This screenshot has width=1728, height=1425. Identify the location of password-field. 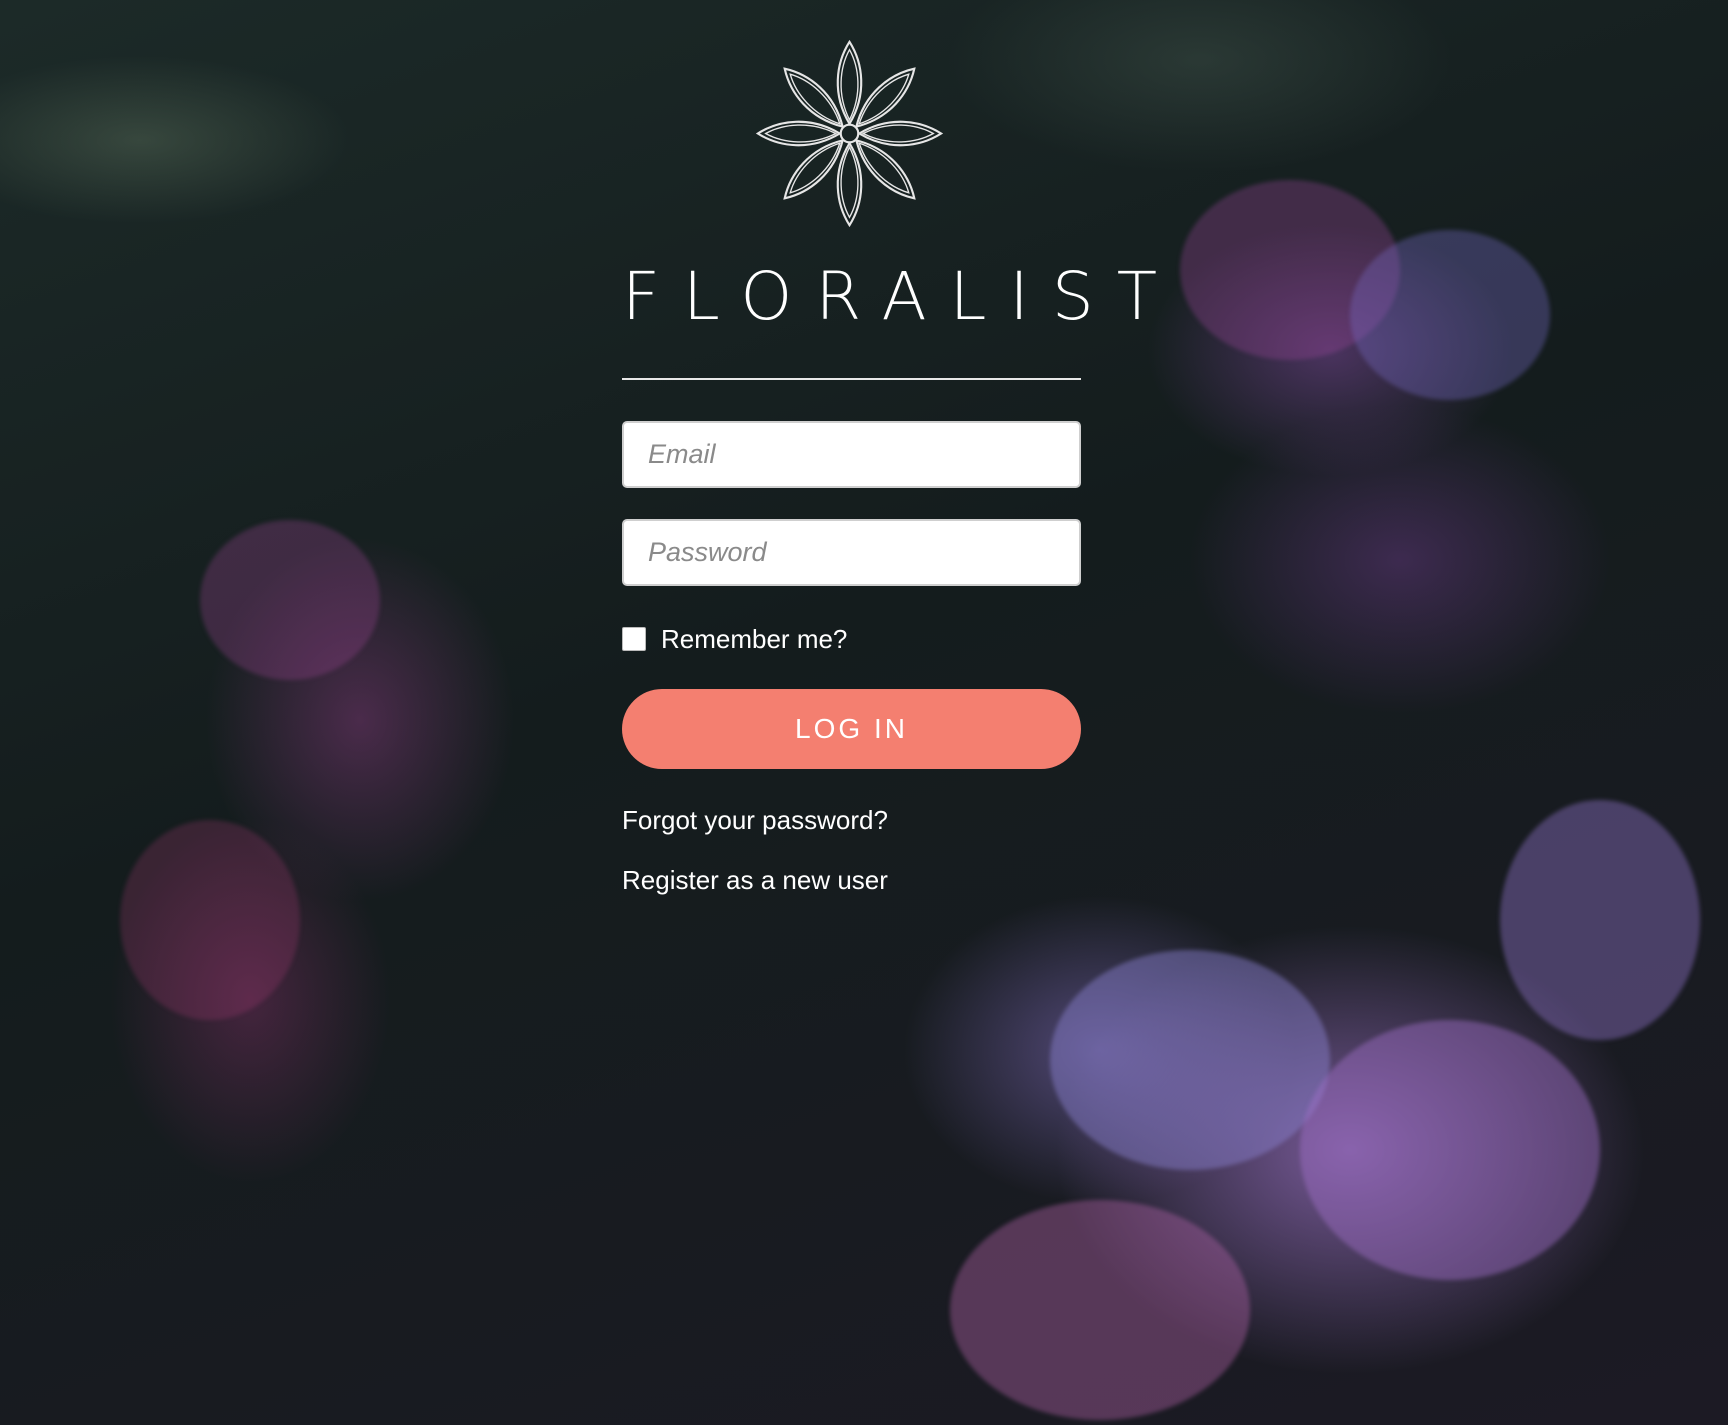
(851, 552).